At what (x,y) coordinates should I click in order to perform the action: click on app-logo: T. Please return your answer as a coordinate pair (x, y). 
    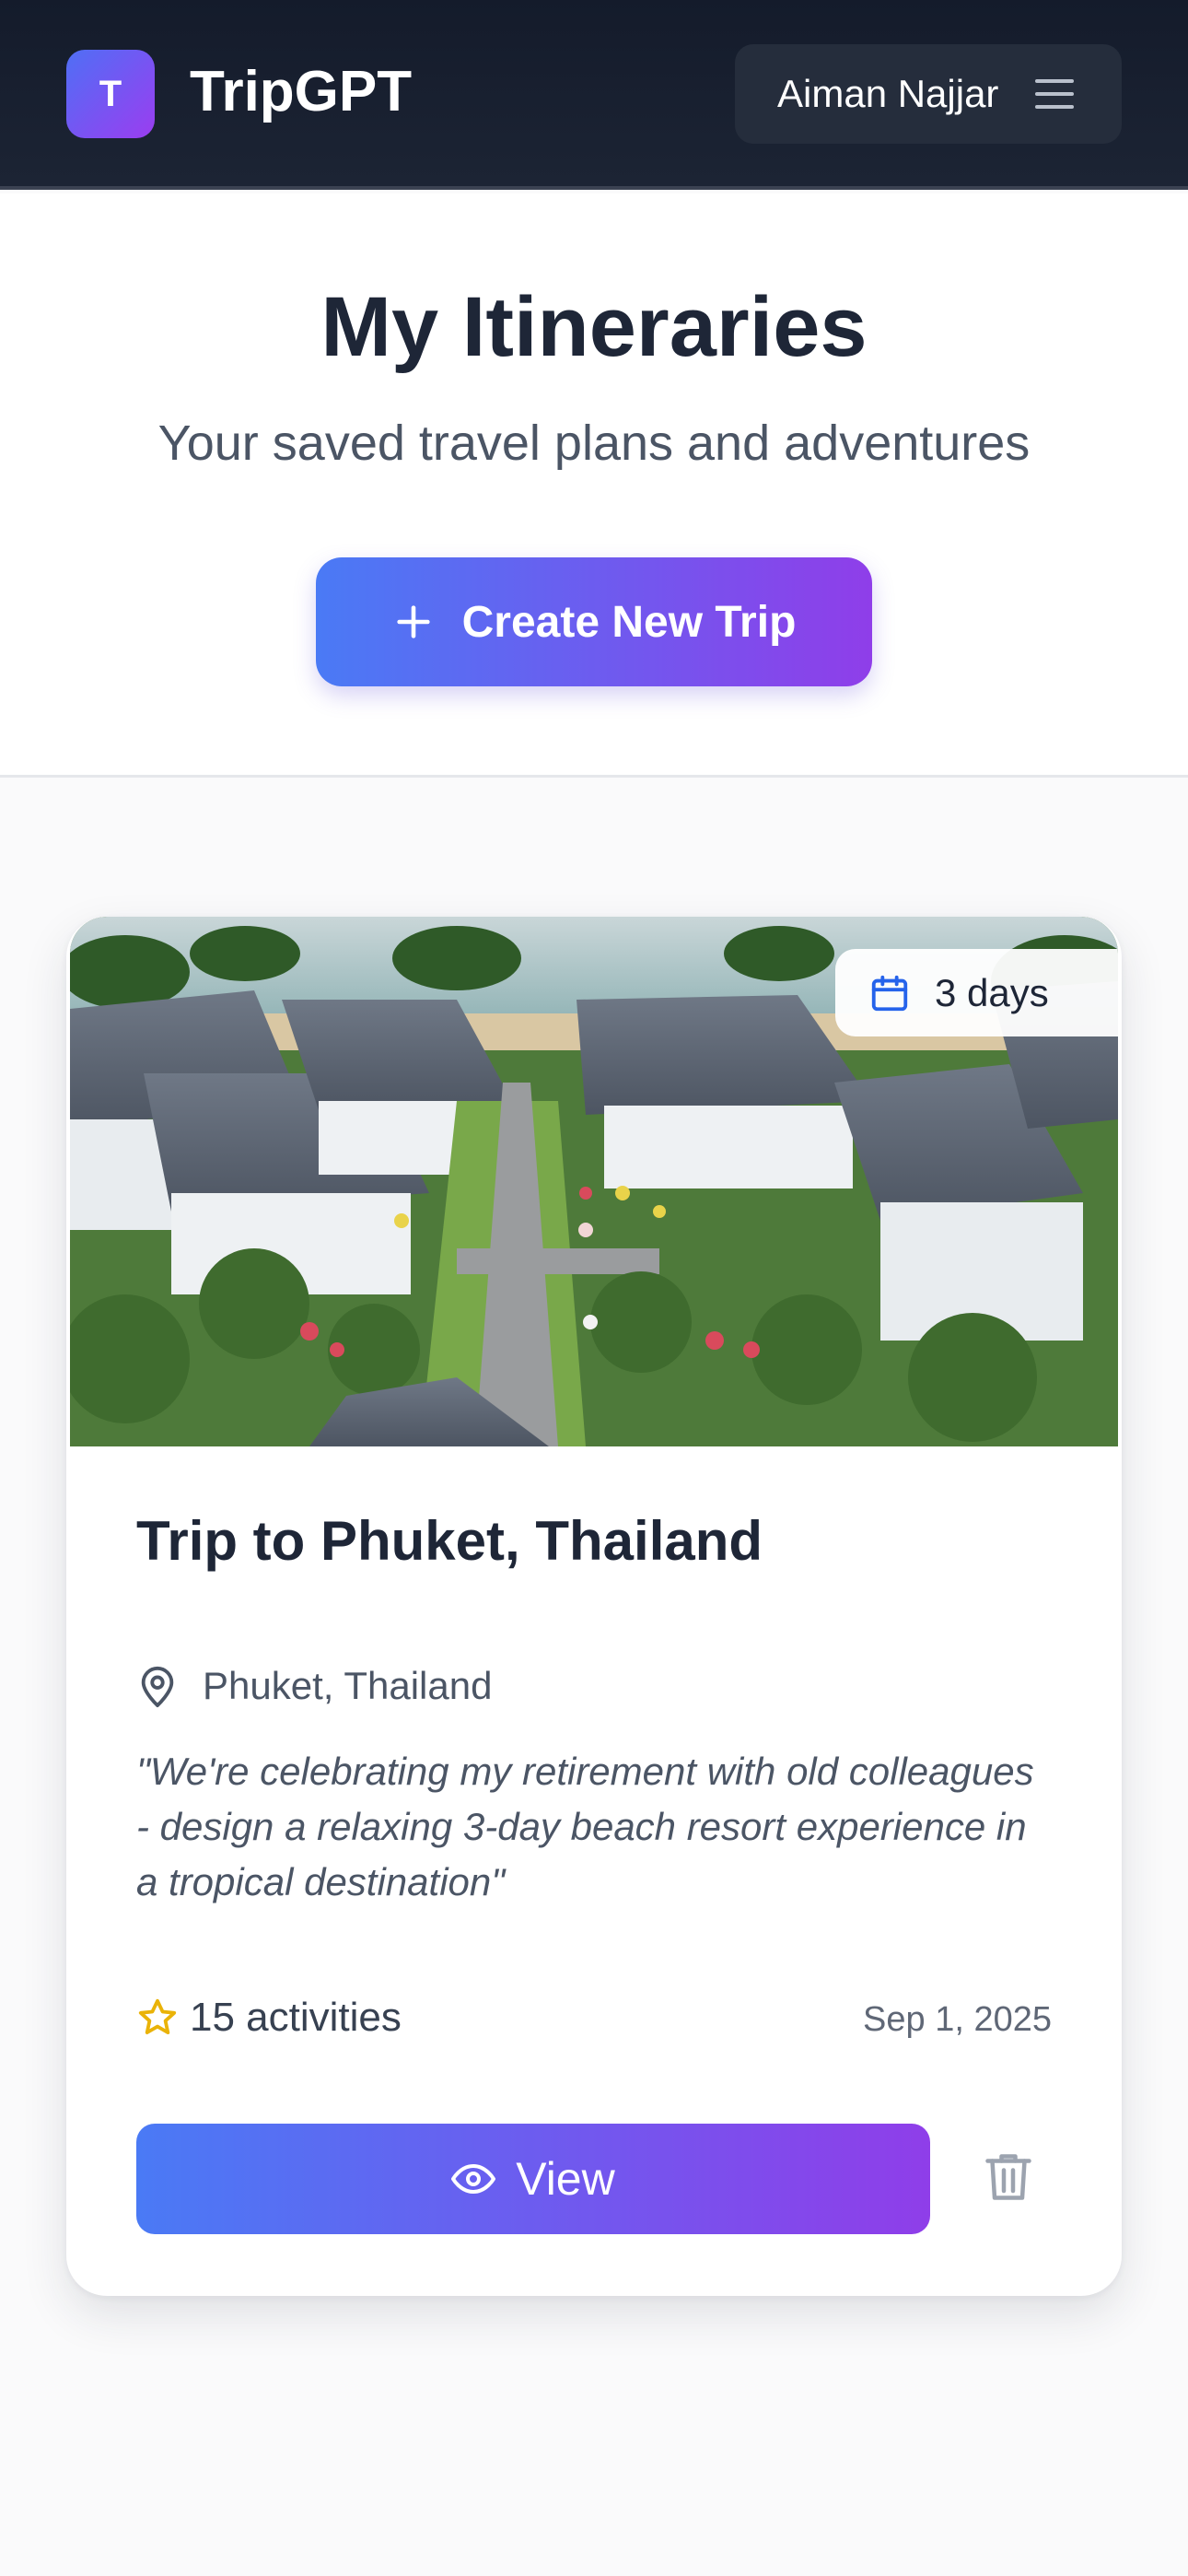
    Looking at the image, I should click on (111, 94).